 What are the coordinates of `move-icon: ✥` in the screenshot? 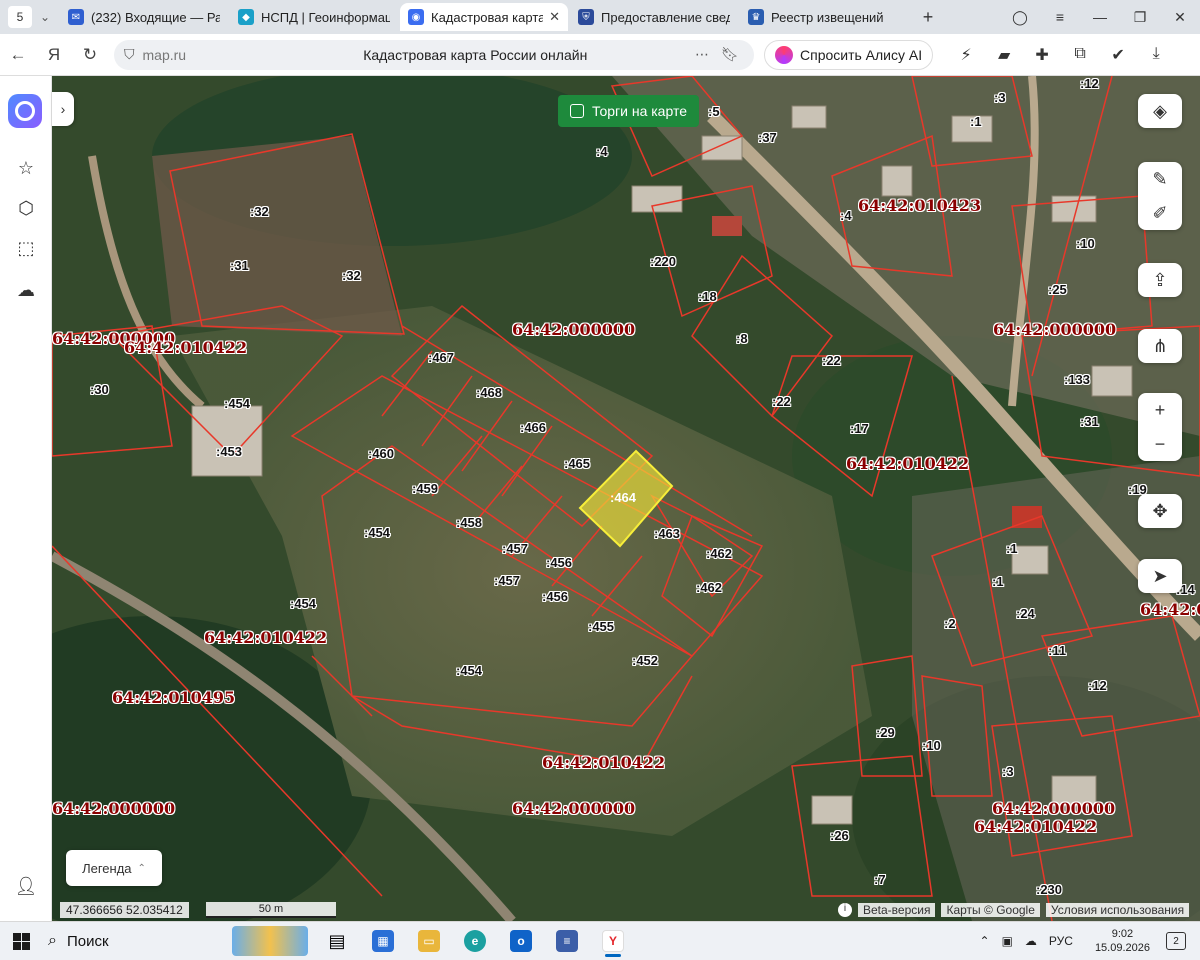 It's located at (1160, 511).